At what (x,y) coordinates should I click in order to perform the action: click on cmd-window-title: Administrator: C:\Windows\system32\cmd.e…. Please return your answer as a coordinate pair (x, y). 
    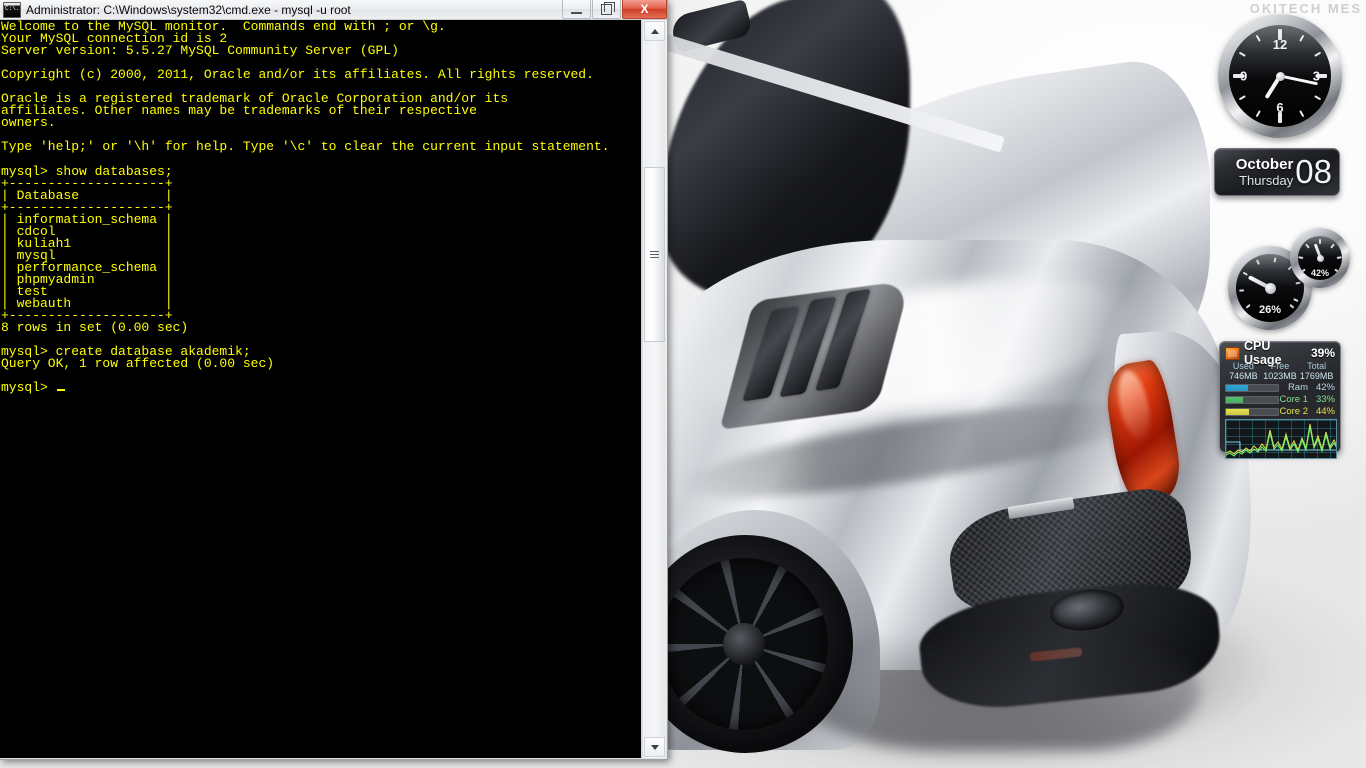
    Looking at the image, I should click on (188, 9).